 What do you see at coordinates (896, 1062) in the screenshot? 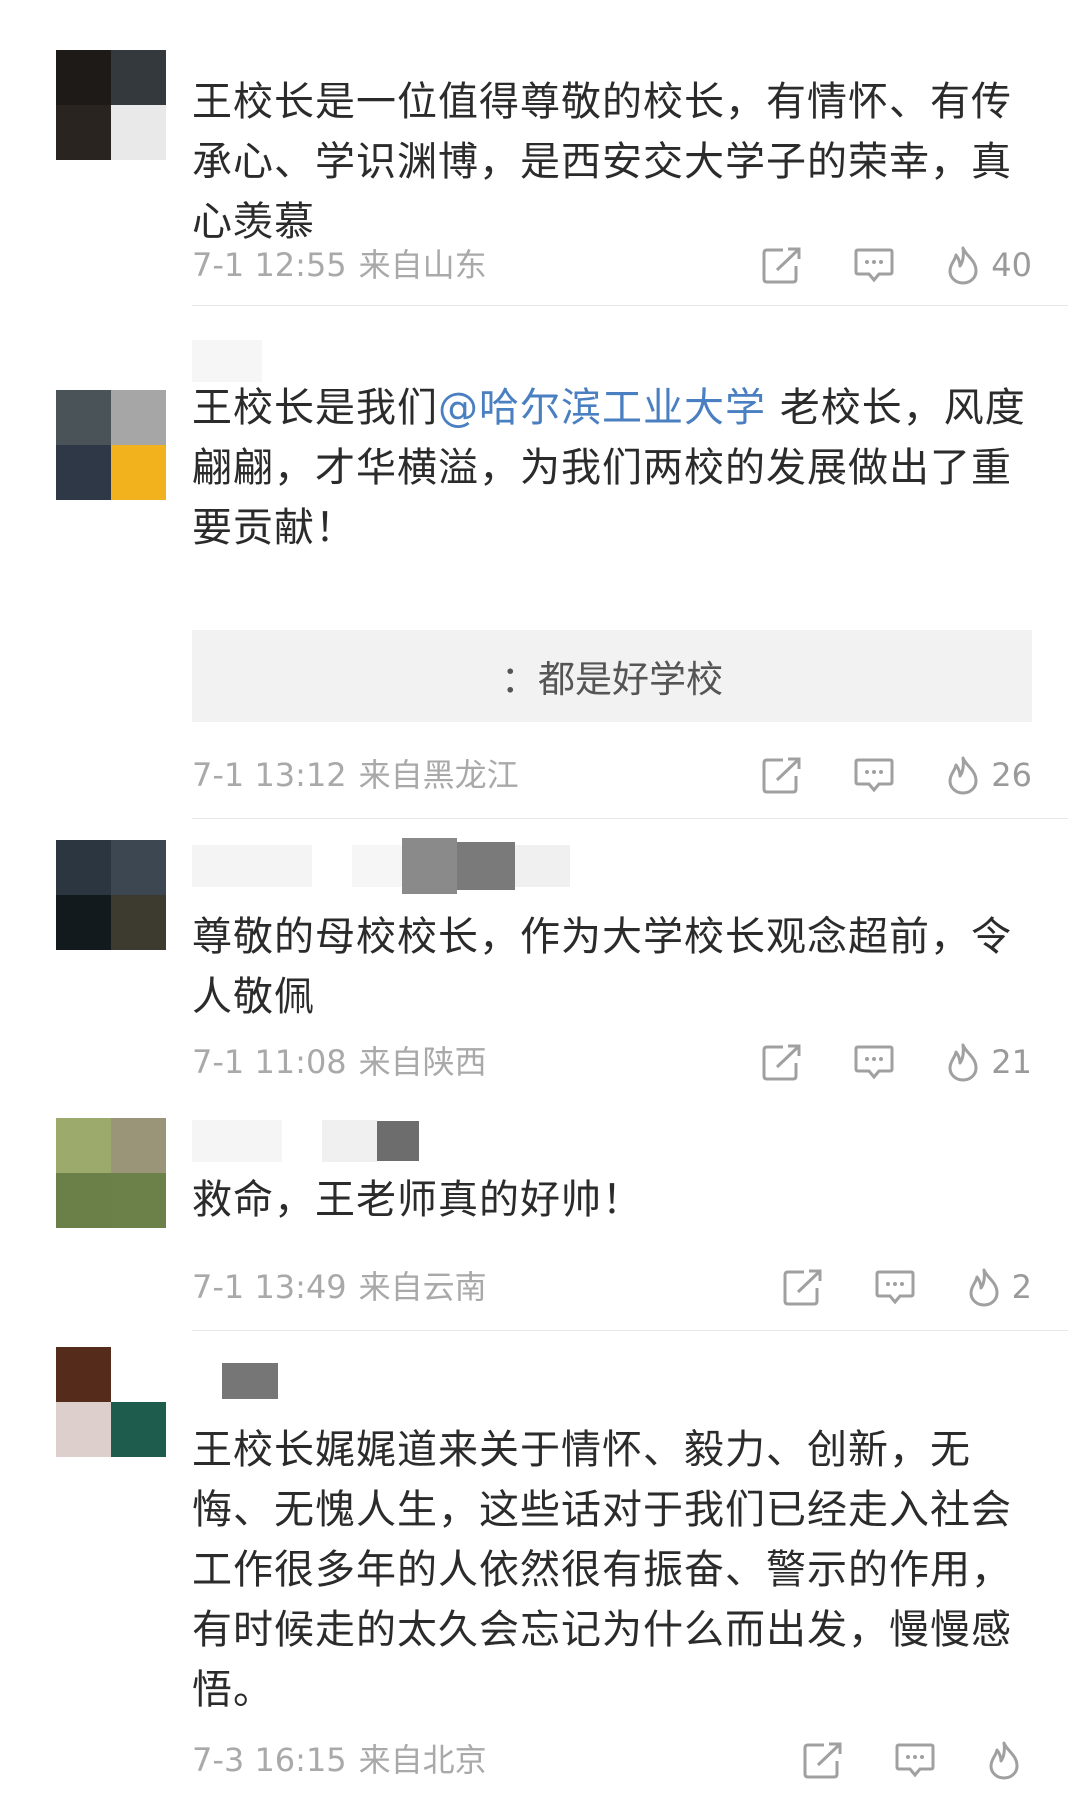
I see `comment-actions: 21` at bounding box center [896, 1062].